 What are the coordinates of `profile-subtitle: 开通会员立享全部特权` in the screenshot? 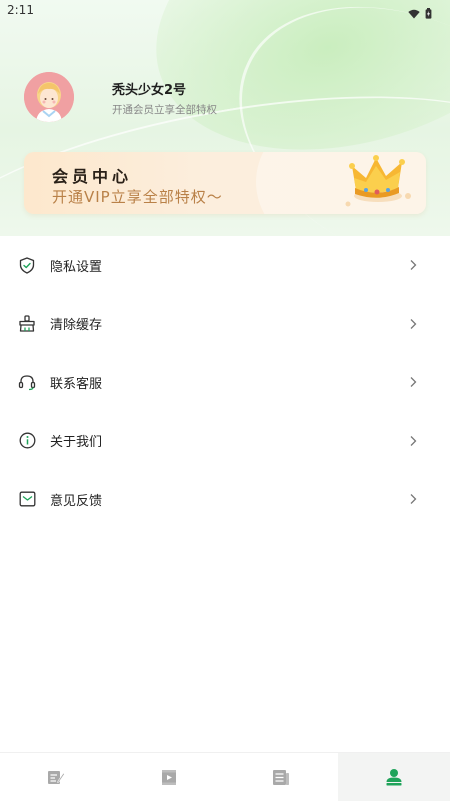 It's located at (164, 109).